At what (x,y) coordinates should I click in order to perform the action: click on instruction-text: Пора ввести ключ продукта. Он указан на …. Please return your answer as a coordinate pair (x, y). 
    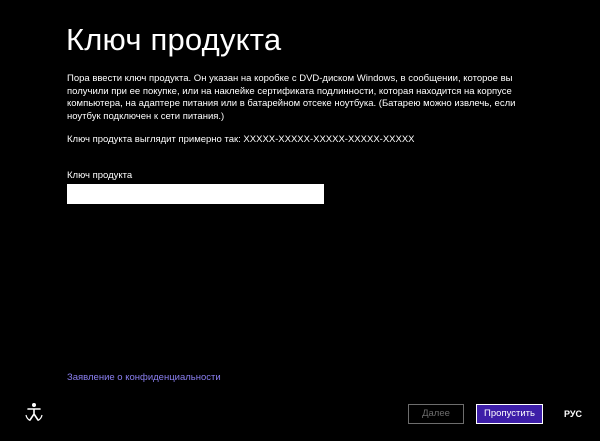
    Looking at the image, I should click on (291, 97).